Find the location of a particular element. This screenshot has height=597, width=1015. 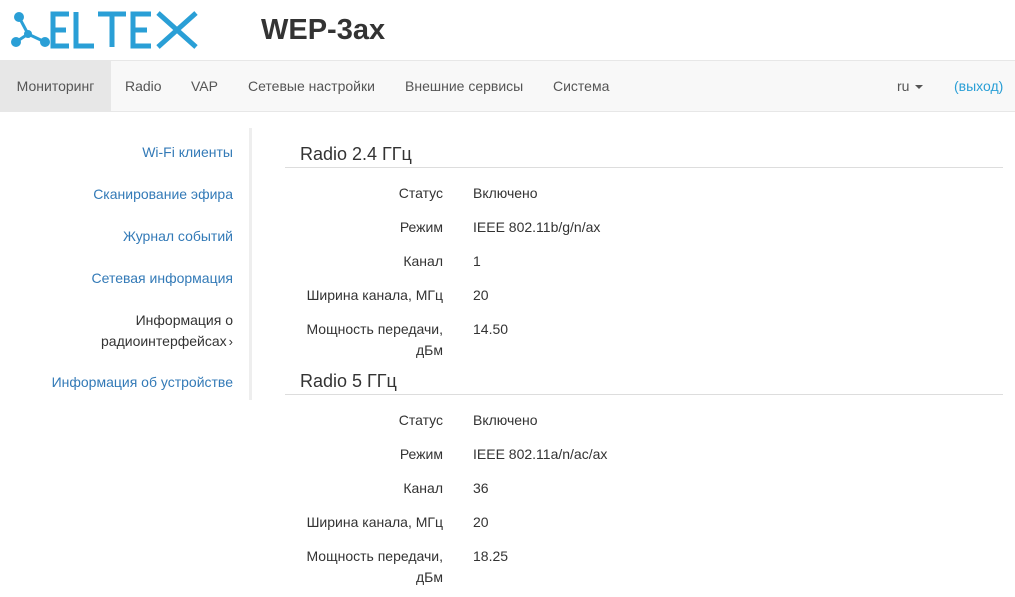

sidebar-item-air-scan: Сканирование эфира is located at coordinates (163, 194).